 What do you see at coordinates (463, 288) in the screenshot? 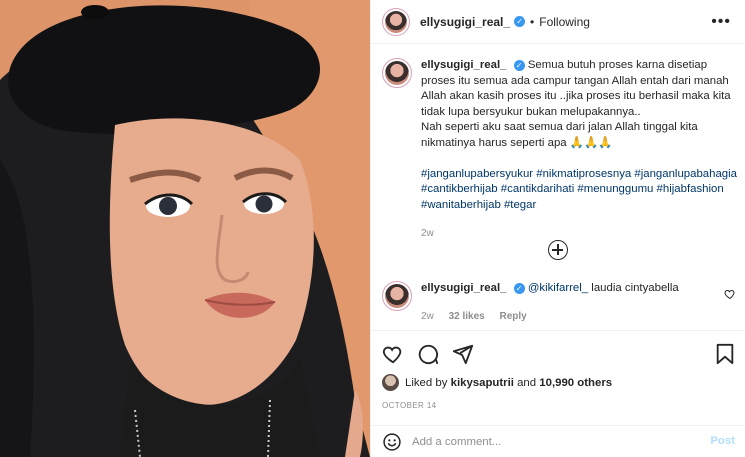
I see `comment-username: ellysugigi_real_` at bounding box center [463, 288].